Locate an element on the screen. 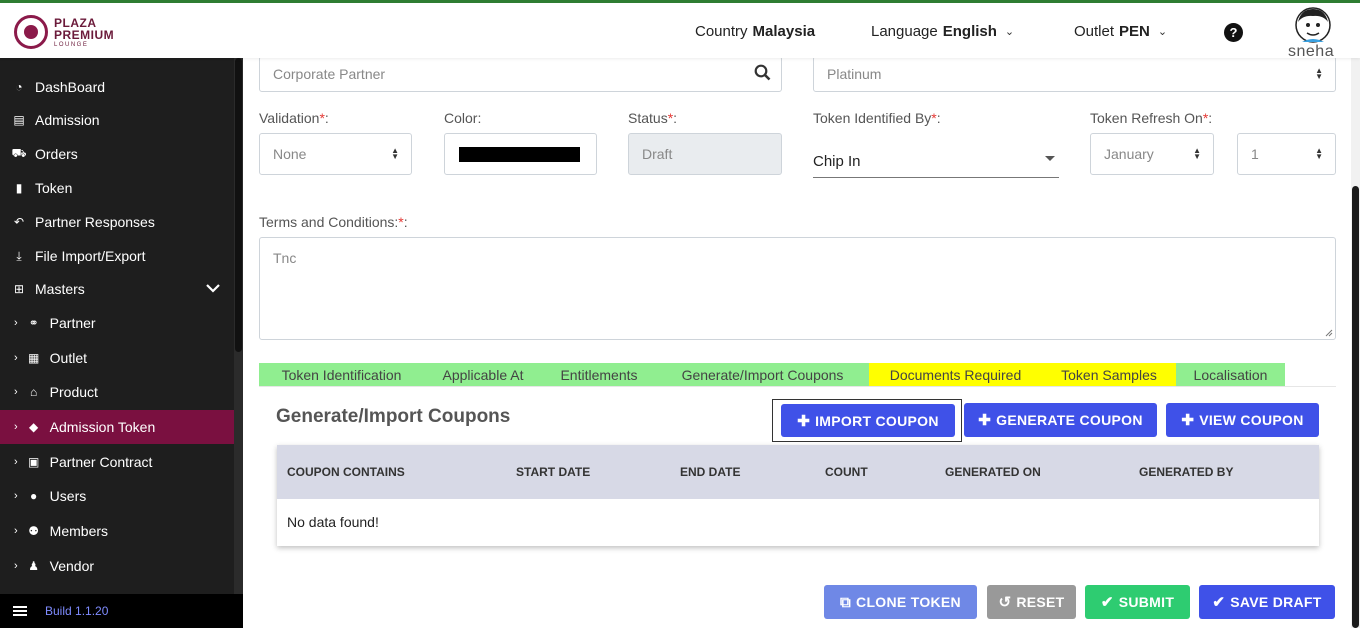  sidebar-item-label: Vendor is located at coordinates (72, 566).